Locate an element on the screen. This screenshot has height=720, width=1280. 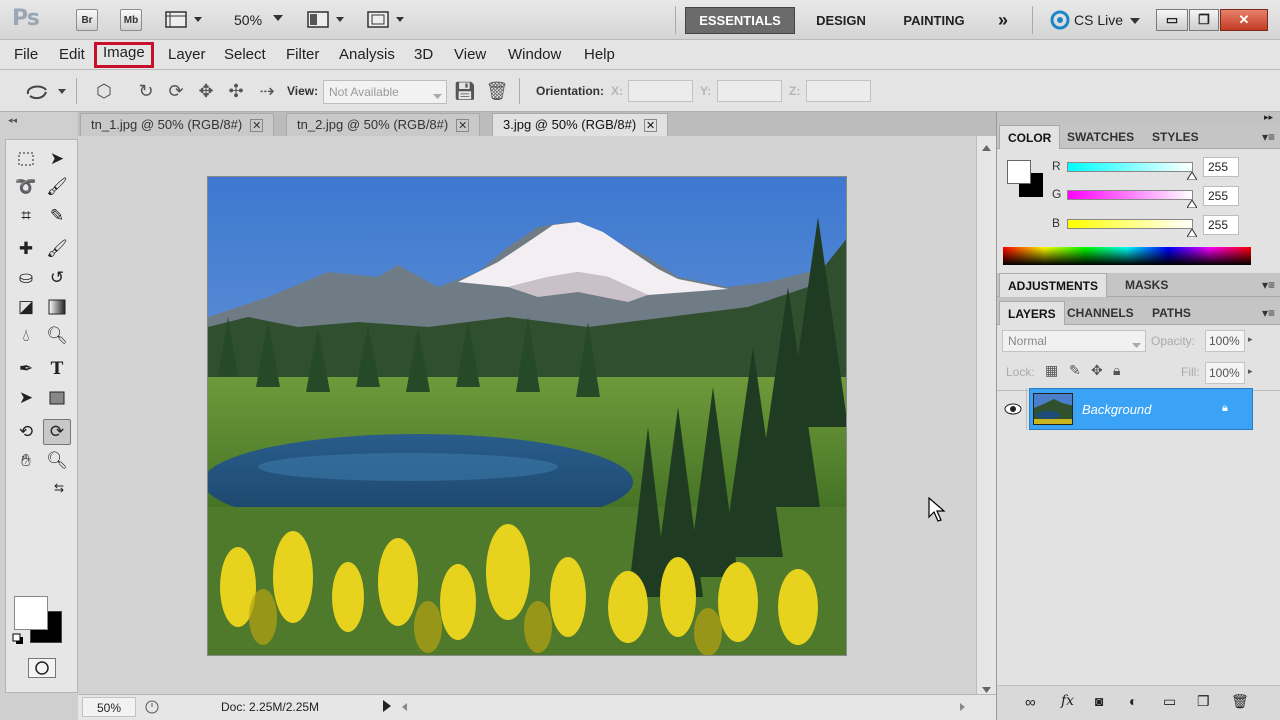
lock-all-icon: 🔒︎ is located at coordinates (1116, 370).